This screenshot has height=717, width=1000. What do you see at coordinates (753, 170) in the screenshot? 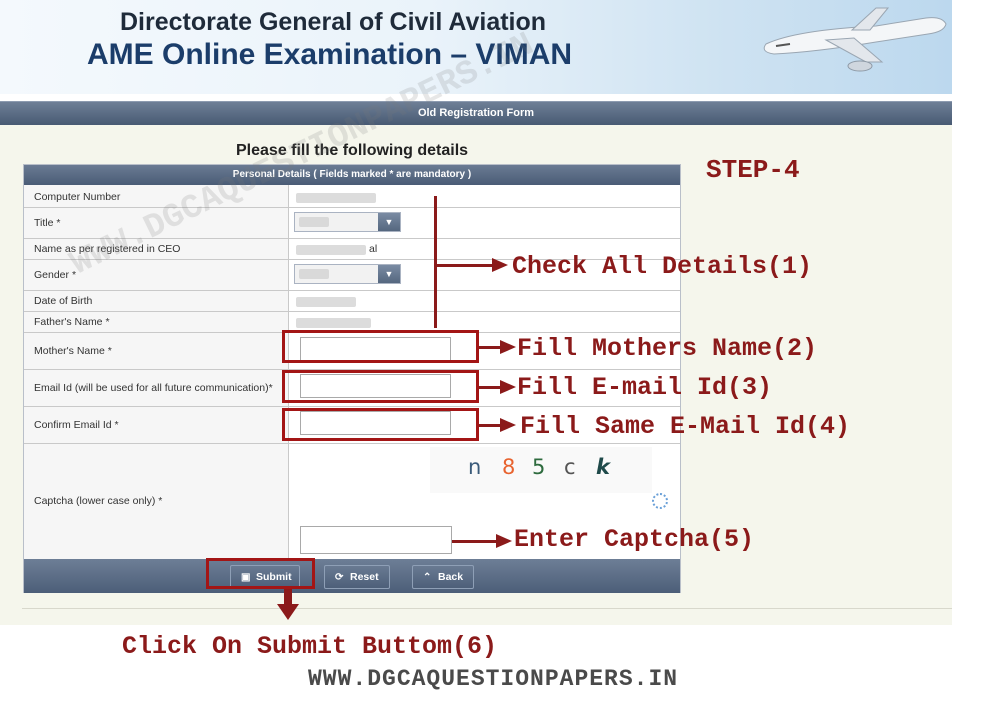
I see `step-label: STEP-4` at bounding box center [753, 170].